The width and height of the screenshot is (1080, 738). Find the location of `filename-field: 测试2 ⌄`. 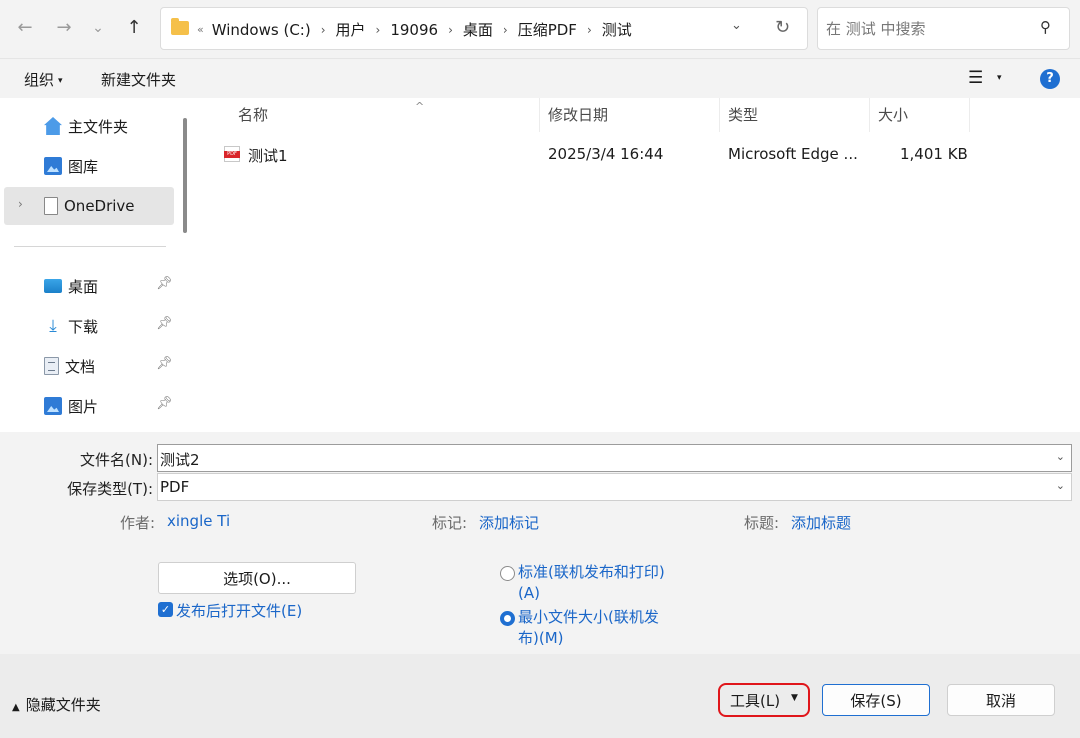

filename-field: 测试2 ⌄ is located at coordinates (614, 458).